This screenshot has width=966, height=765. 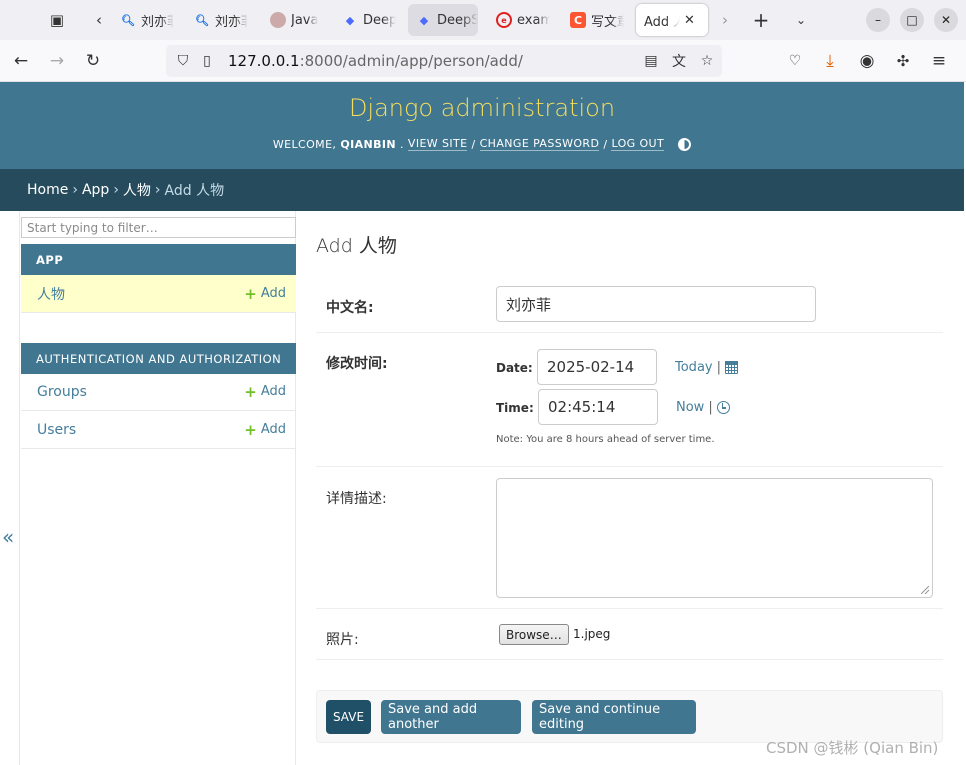 I want to click on field-label-photo: 照片:, so click(x=342, y=640).